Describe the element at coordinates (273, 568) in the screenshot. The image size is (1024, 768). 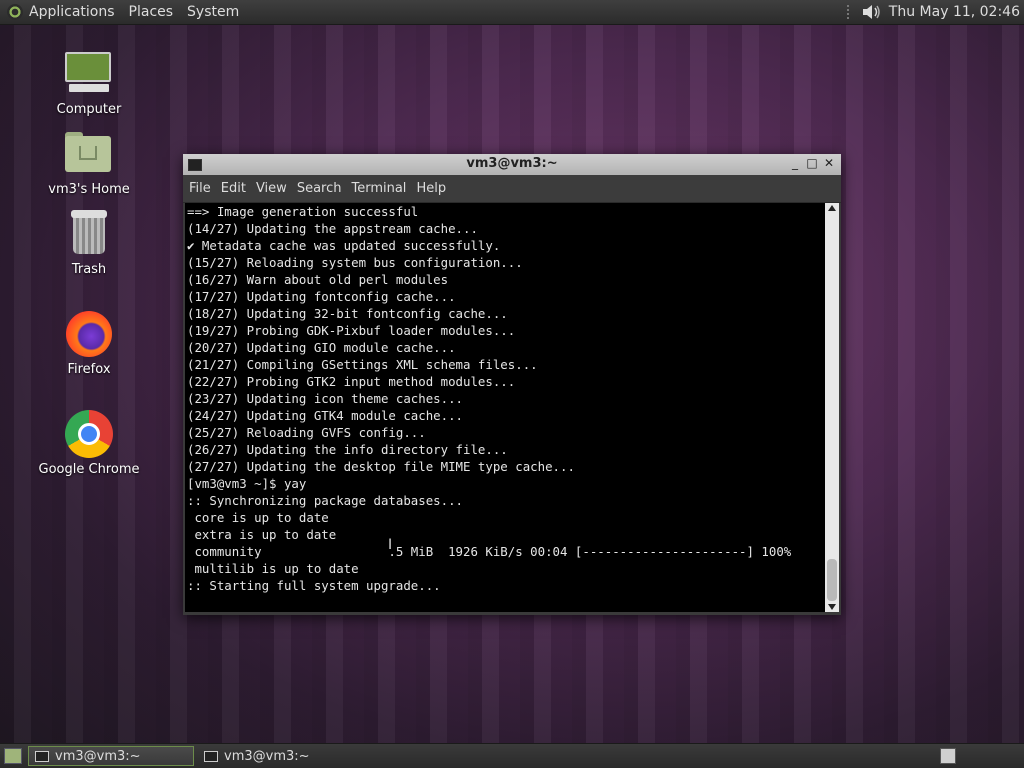
I see `terminal-line: multilib is up to date` at that location.